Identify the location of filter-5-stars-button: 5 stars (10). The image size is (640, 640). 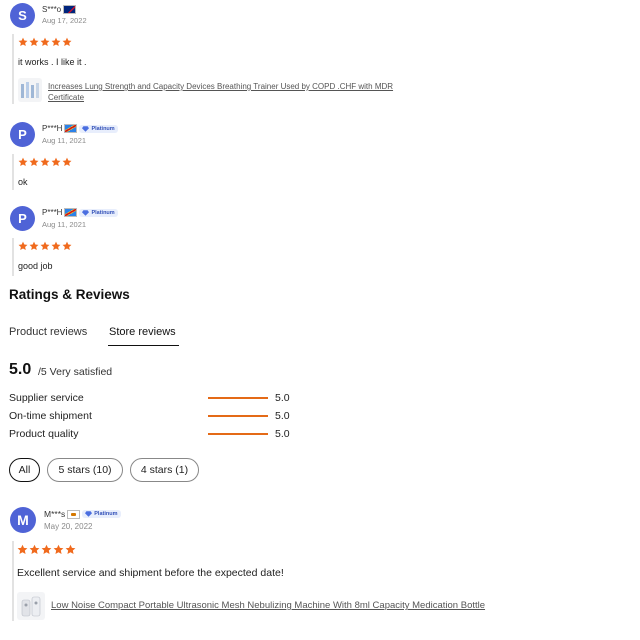
(85, 470).